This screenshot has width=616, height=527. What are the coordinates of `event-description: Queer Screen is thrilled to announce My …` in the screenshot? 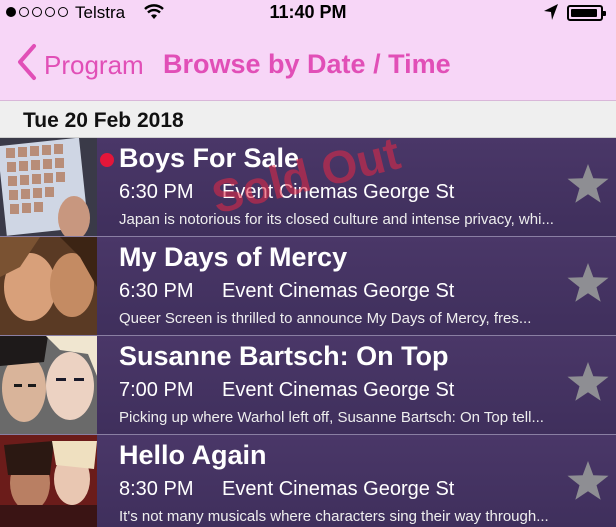 It's located at (325, 318).